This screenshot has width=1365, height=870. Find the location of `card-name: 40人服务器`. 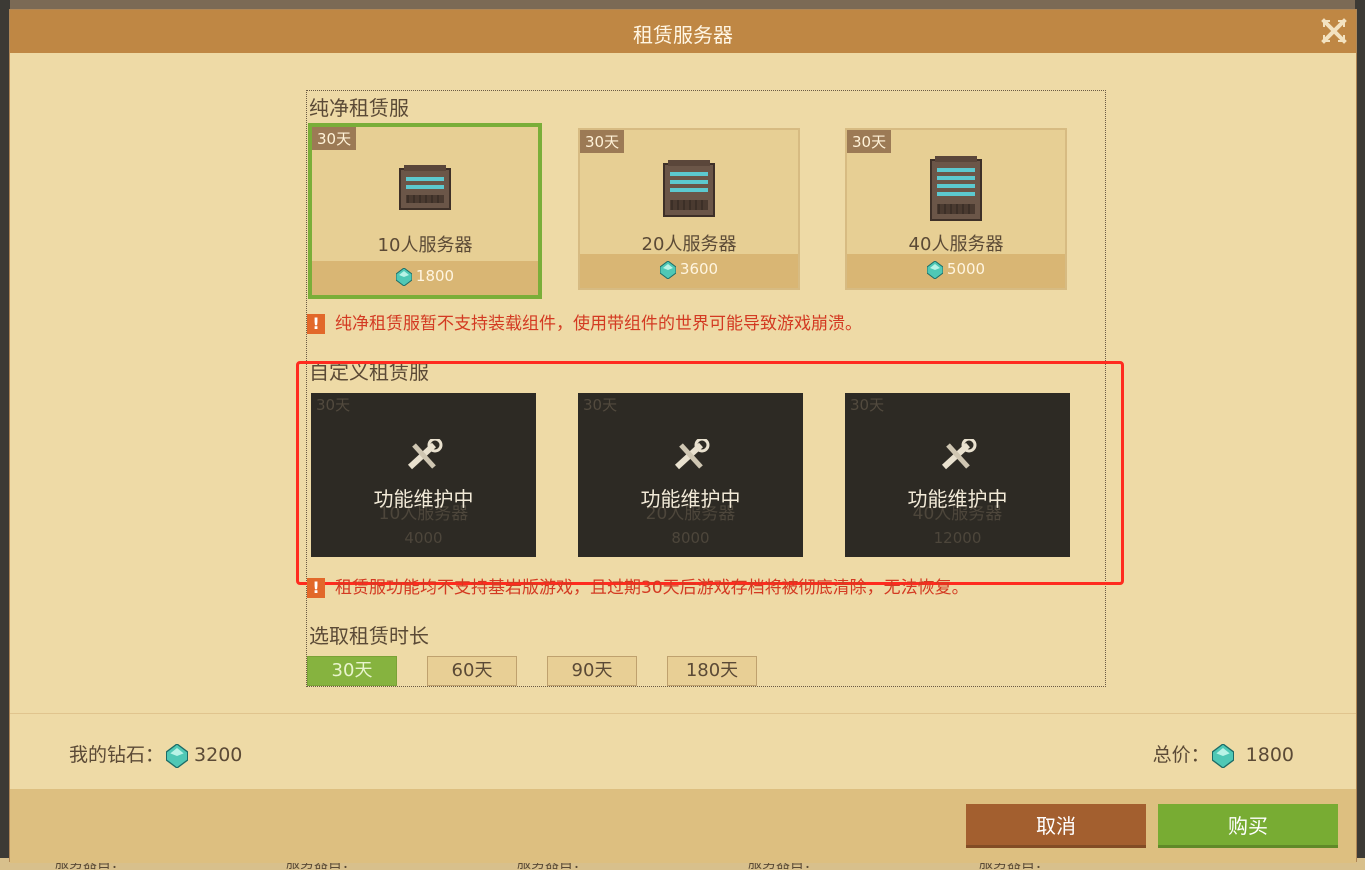

card-name: 40人服务器 is located at coordinates (956, 244).